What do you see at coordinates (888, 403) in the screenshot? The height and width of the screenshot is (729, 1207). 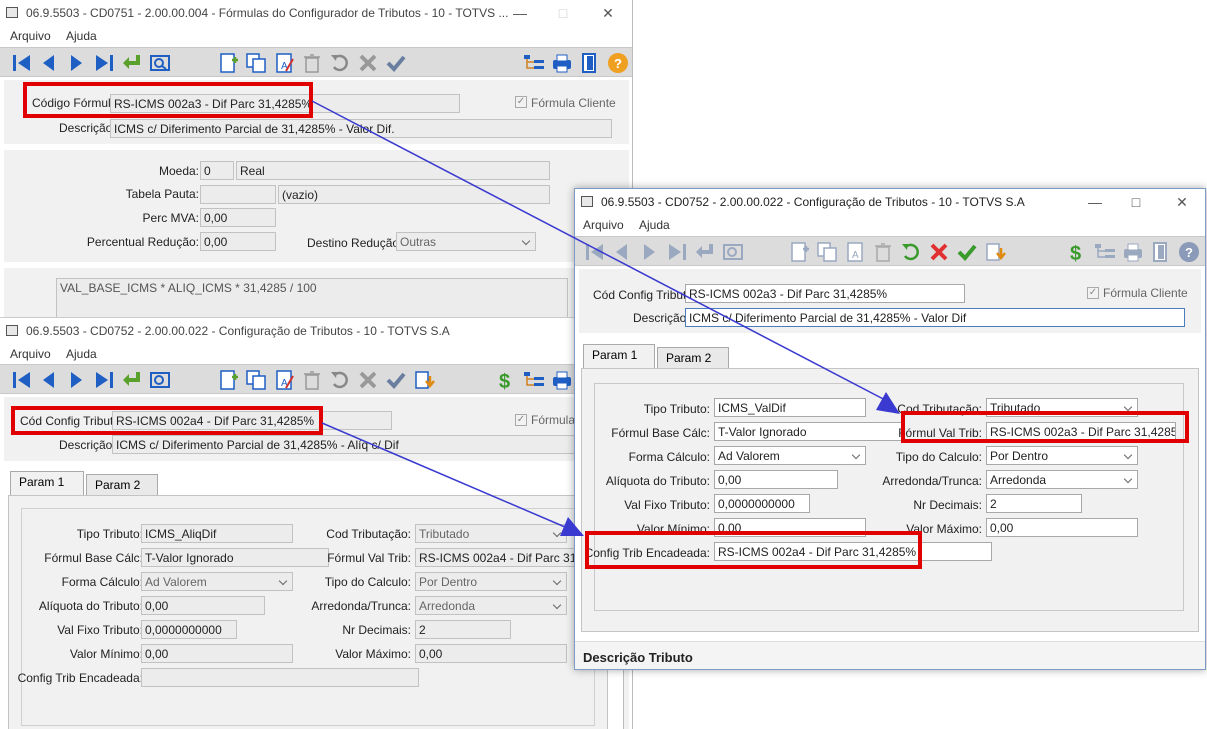 I see `arrow-head-1-icon` at bounding box center [888, 403].